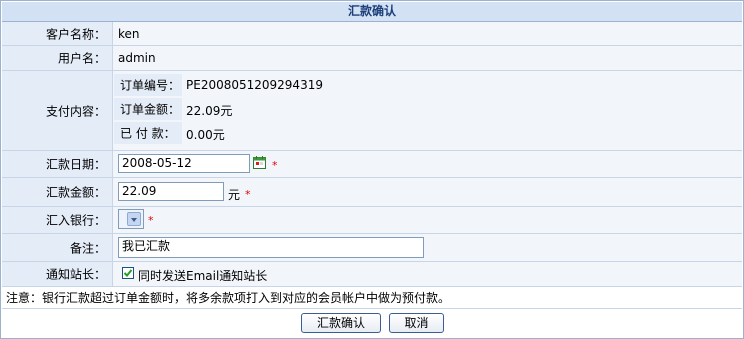  What do you see at coordinates (372, 274) in the screenshot?
I see `row-notify: 通知站长：` at bounding box center [372, 274].